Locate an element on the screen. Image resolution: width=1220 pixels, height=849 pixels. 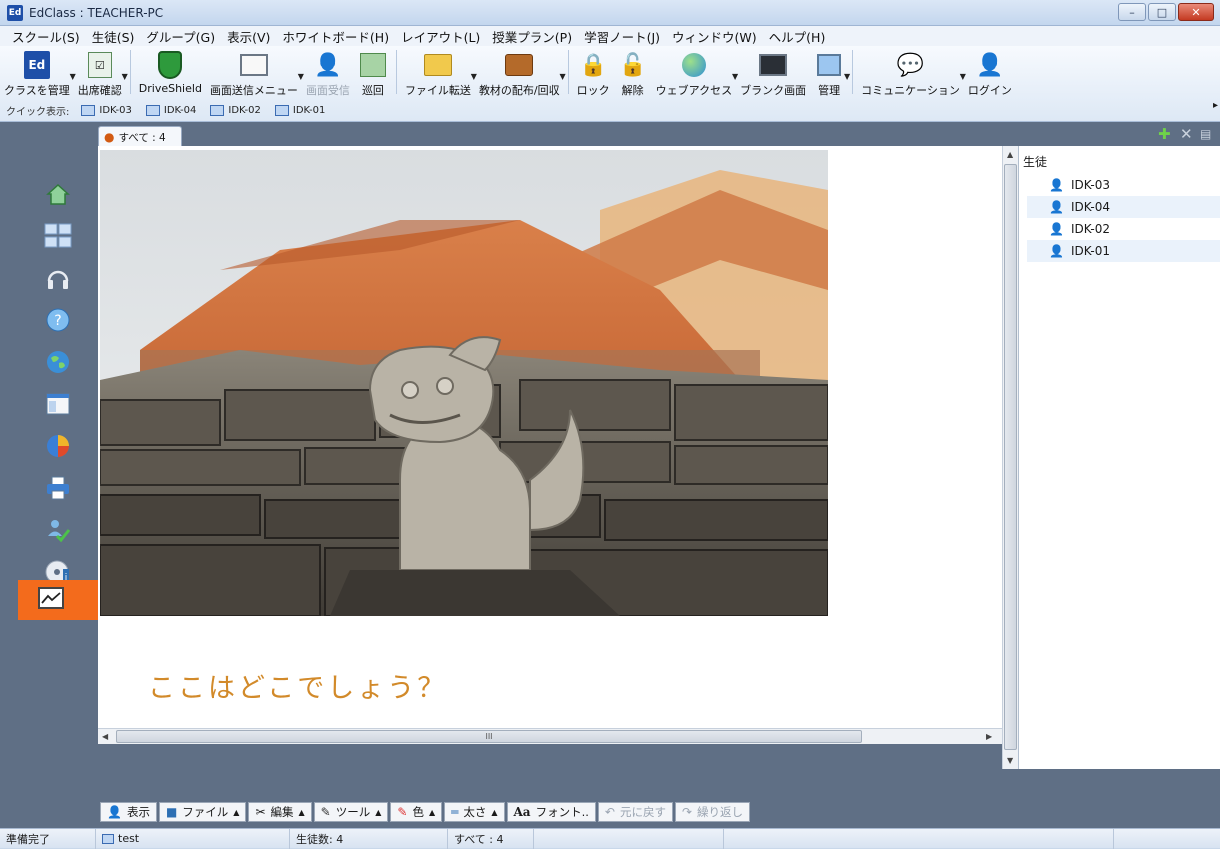
menu-group: グループ(G) is located at coordinates (180, 36).